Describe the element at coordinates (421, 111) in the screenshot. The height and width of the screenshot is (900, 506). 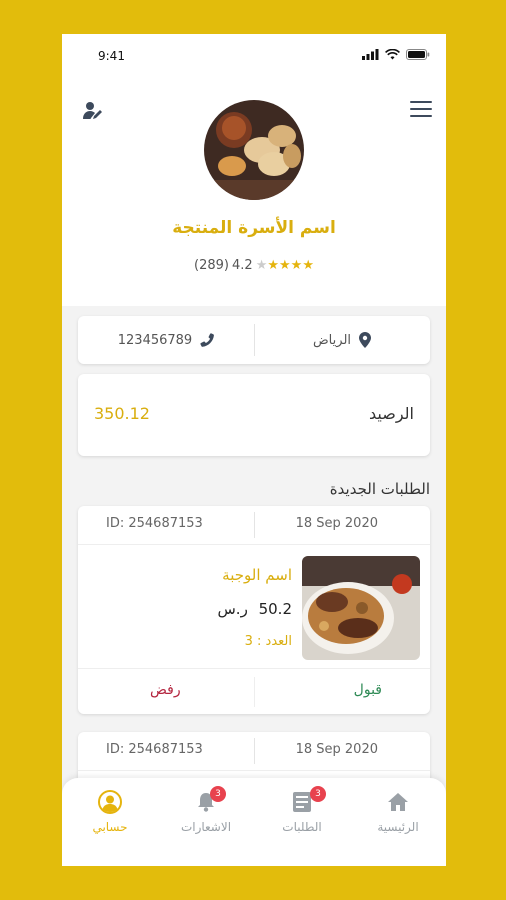
I see `menu-icon` at that location.